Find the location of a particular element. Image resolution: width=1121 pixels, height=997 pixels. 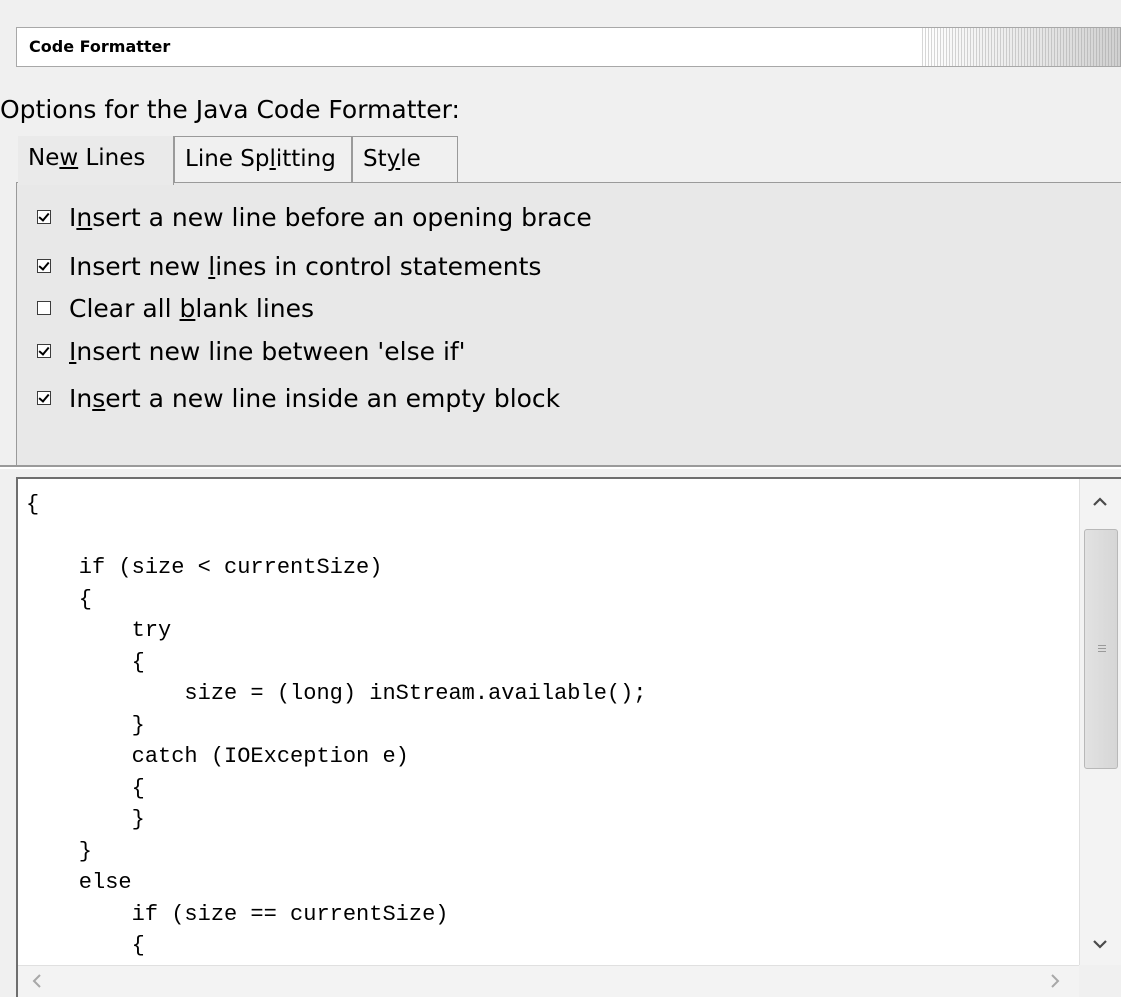

grip-icon is located at coordinates (1102, 649).